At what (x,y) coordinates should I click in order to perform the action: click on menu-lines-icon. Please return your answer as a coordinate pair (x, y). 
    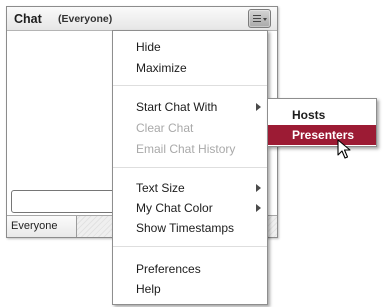
    Looking at the image, I should click on (257, 18).